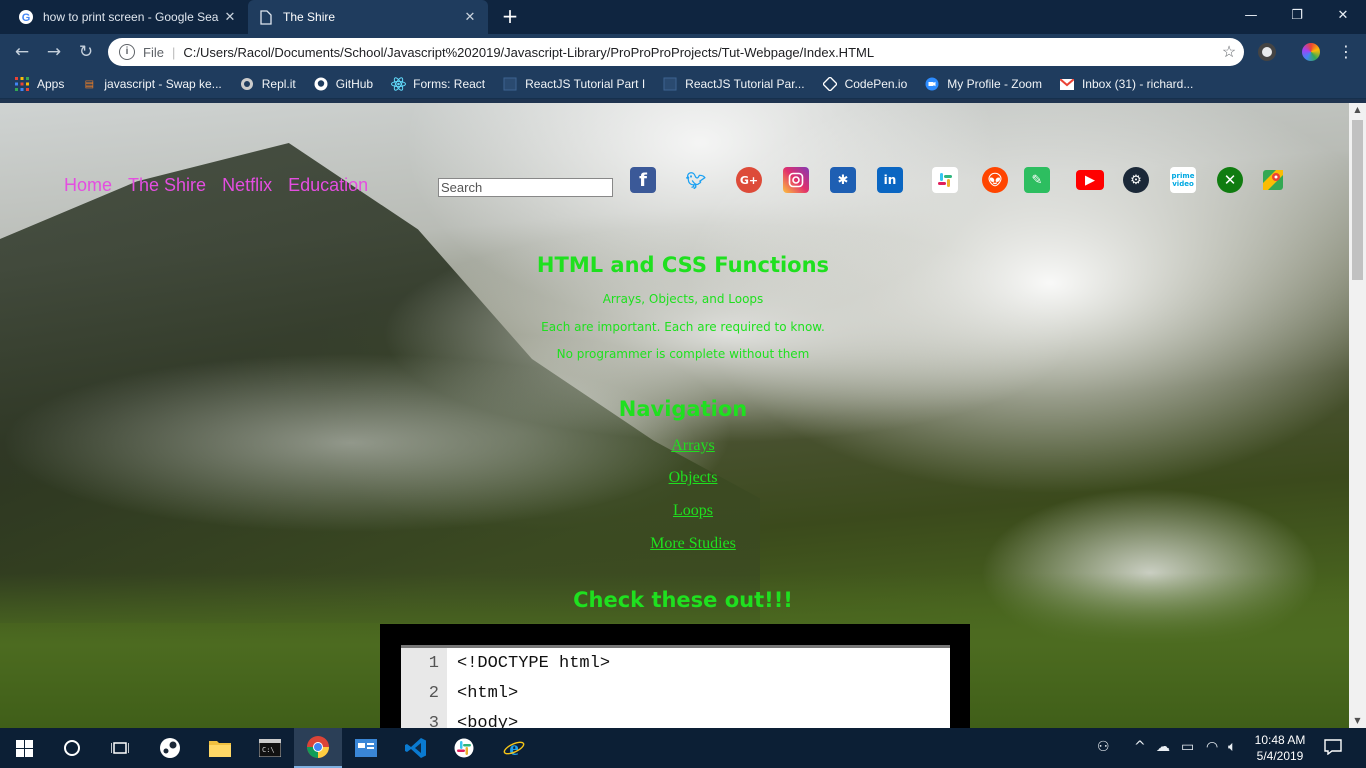 This screenshot has width=1366, height=768. I want to click on bookmark-label: CodePen.io, so click(876, 84).